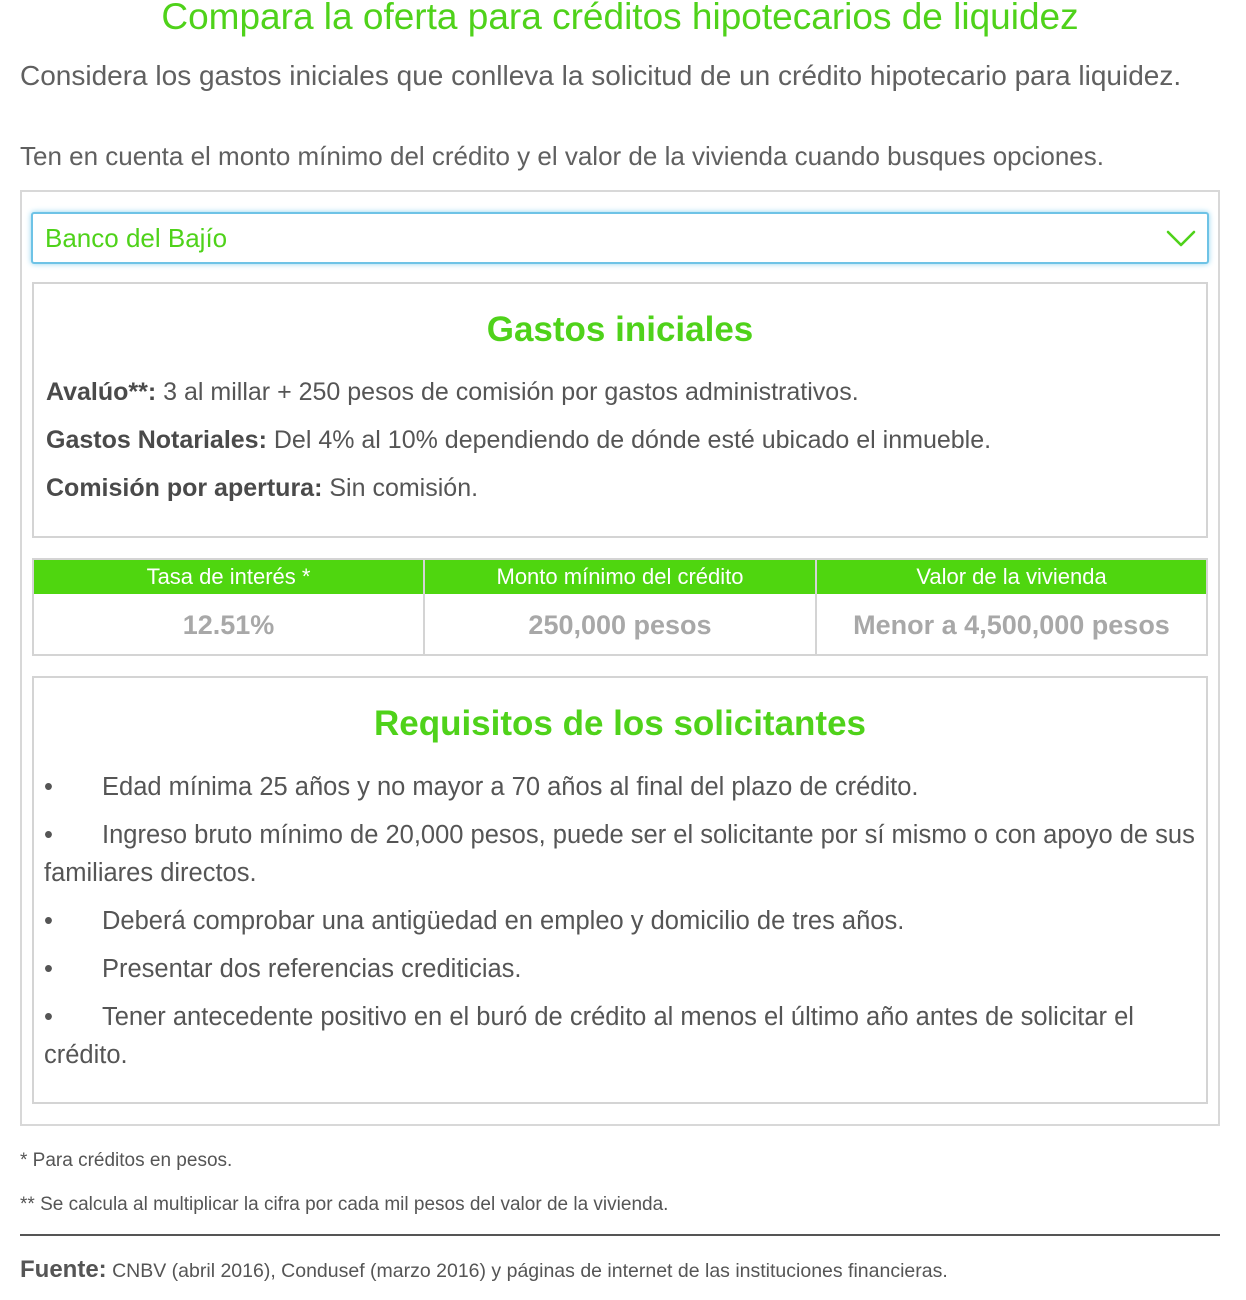  Describe the element at coordinates (1011, 625) in the screenshot. I see `table-cell: Menor a 4,500,000 pesos` at that location.